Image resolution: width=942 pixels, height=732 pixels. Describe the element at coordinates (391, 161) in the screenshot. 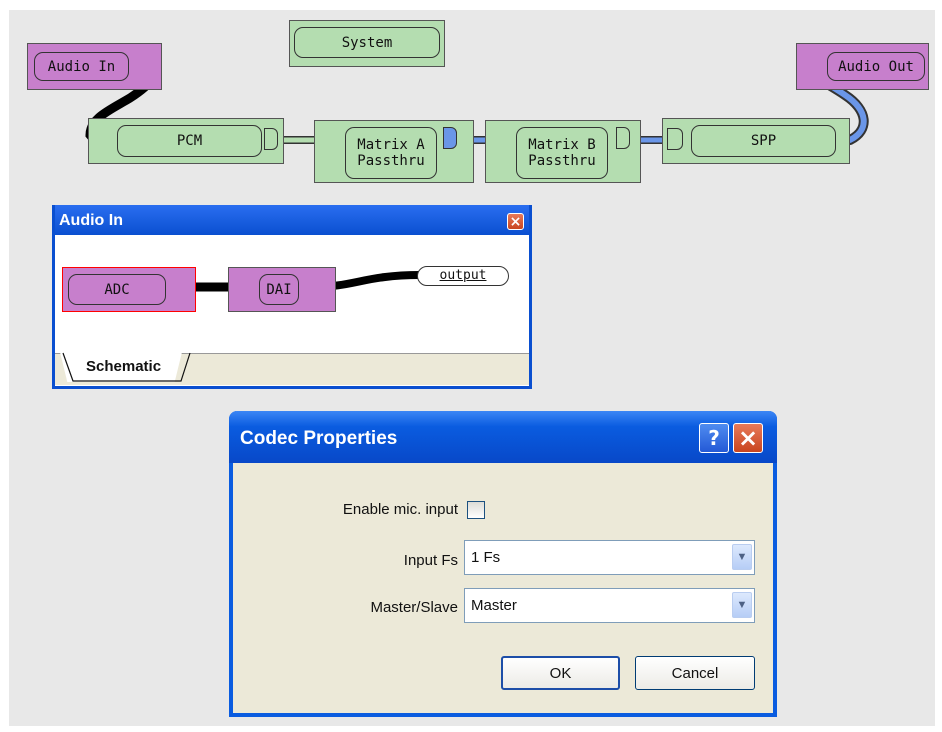

I see `matrix-a-line2: Passthru` at that location.